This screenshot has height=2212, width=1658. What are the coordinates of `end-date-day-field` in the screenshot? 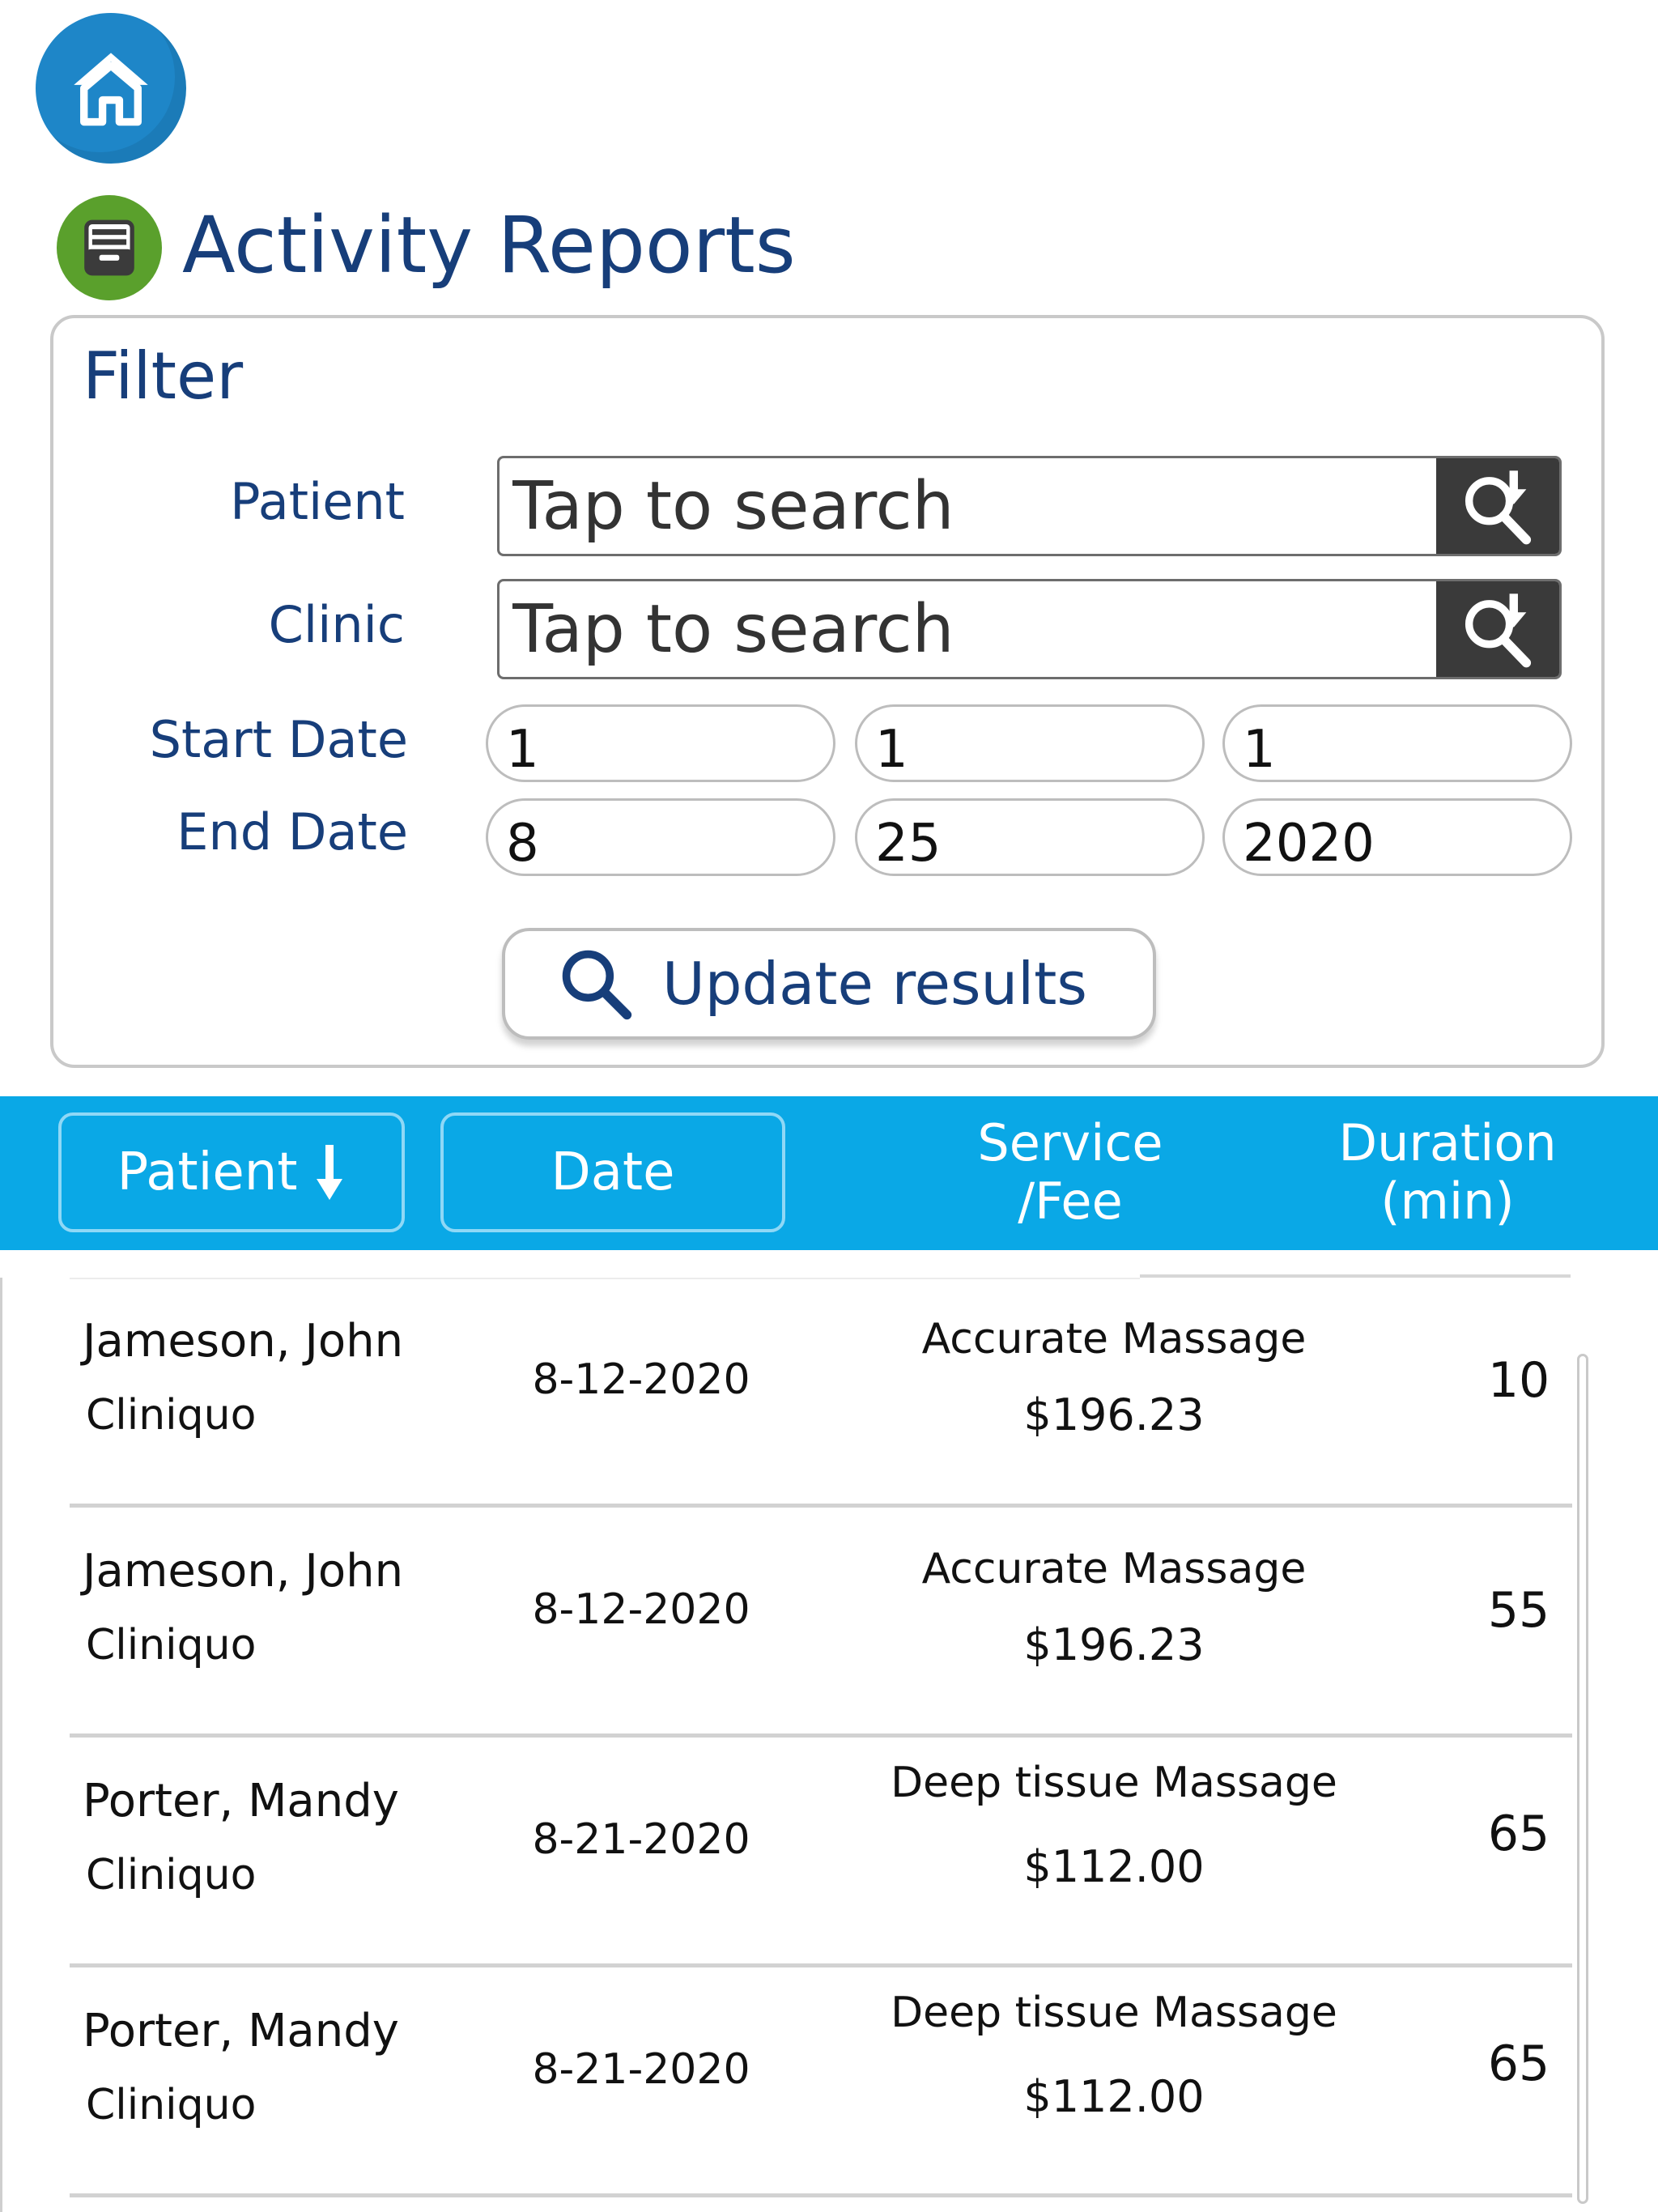 It's located at (1030, 837).